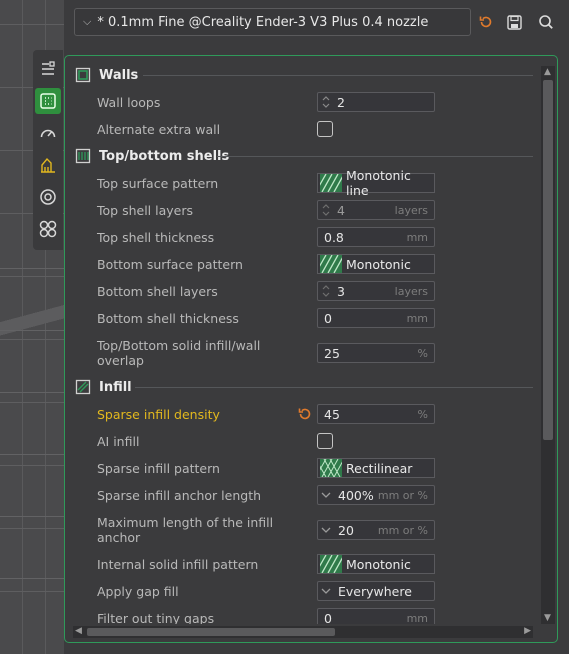 Image resolution: width=569 pixels, height=654 pixels. Describe the element at coordinates (138, 591) in the screenshot. I see `apply-gap-fill-label: Apply gap fill` at that location.